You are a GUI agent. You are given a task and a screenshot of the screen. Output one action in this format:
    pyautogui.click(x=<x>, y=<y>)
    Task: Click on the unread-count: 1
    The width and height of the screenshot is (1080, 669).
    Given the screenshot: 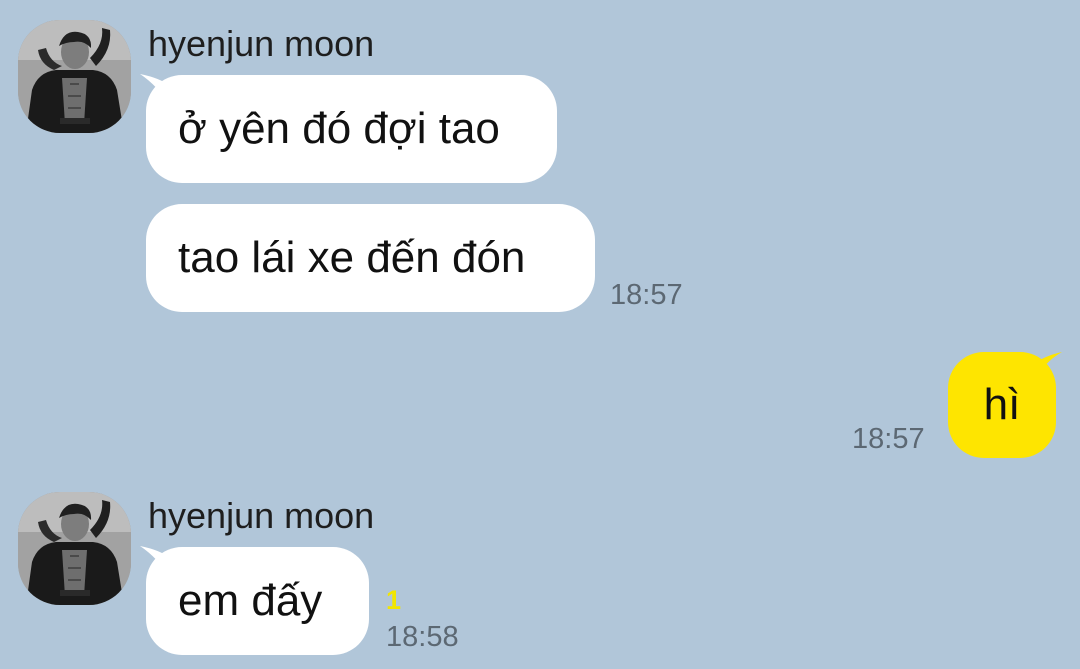 What is the action you would take?
    pyautogui.click(x=394, y=600)
    